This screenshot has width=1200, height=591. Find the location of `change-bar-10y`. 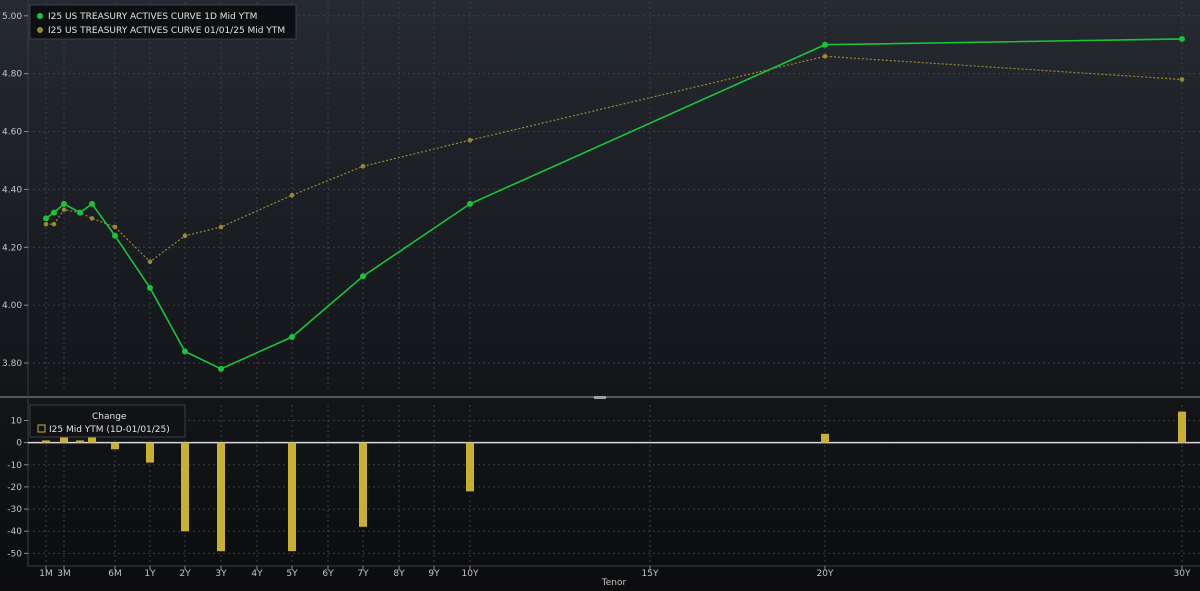

change-bar-10y is located at coordinates (470, 467).